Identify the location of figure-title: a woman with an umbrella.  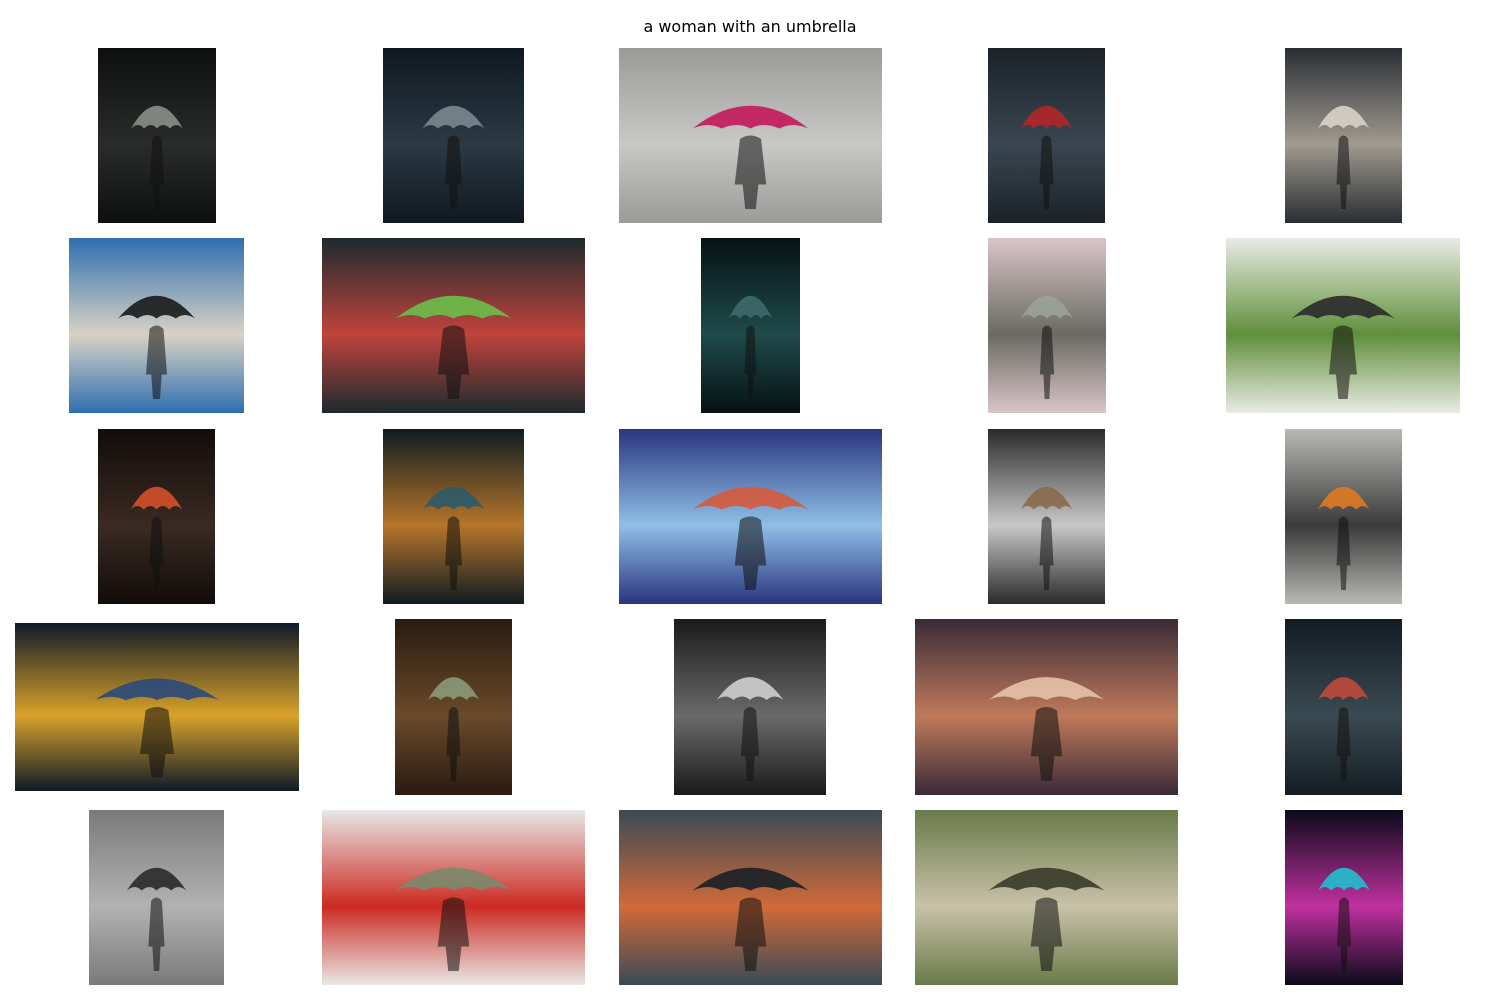
(750, 26).